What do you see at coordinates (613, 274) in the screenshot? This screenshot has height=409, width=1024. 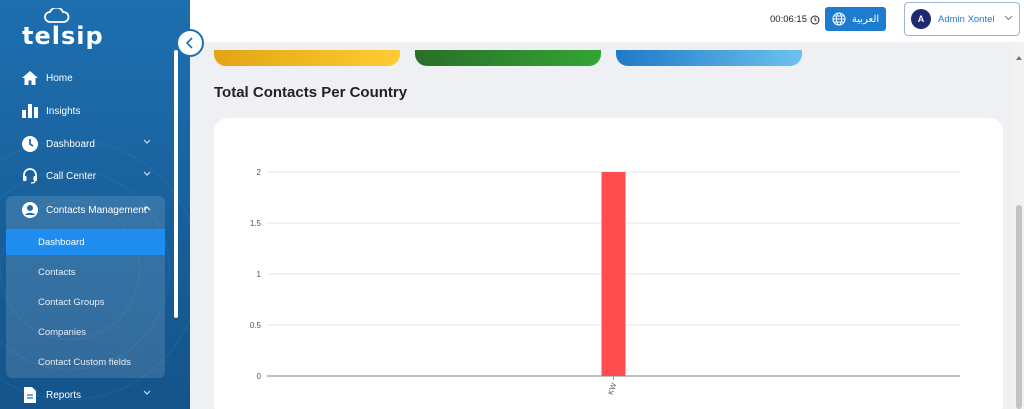 I see `bar-kw` at bounding box center [613, 274].